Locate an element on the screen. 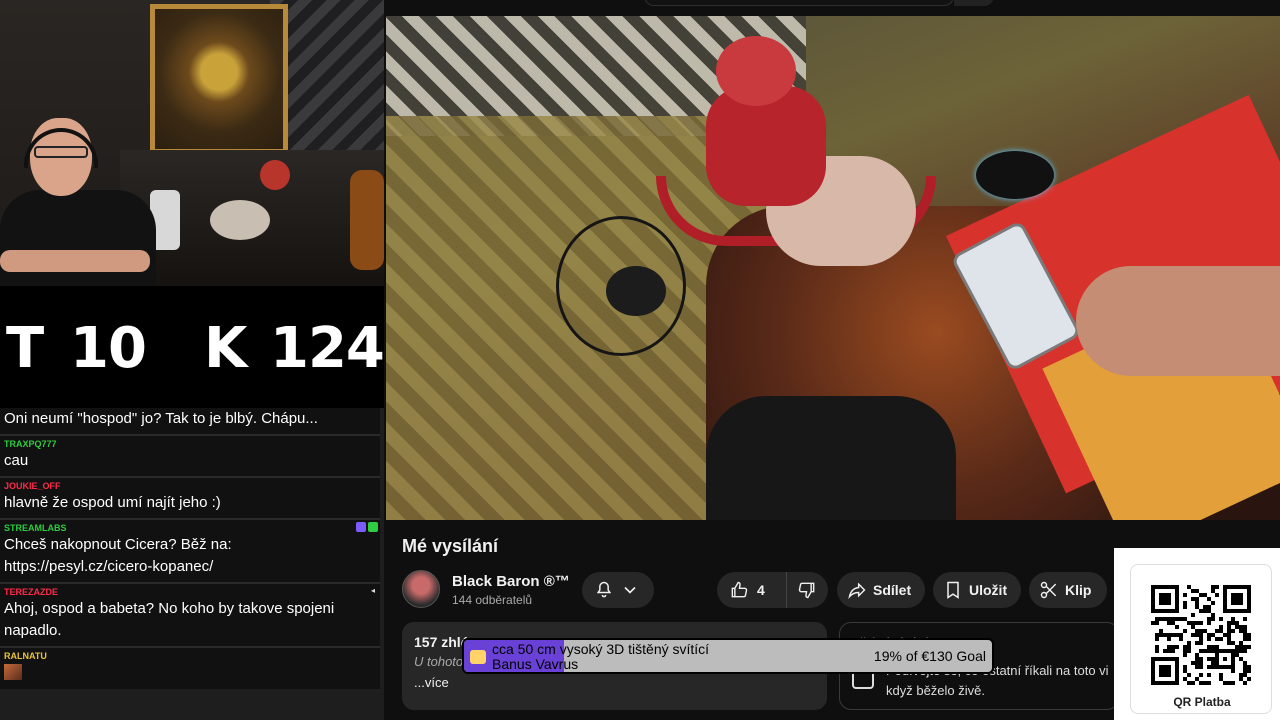 Image resolution: width=1280 pixels, height=720 pixels. like-count: 4 is located at coordinates (761, 590).